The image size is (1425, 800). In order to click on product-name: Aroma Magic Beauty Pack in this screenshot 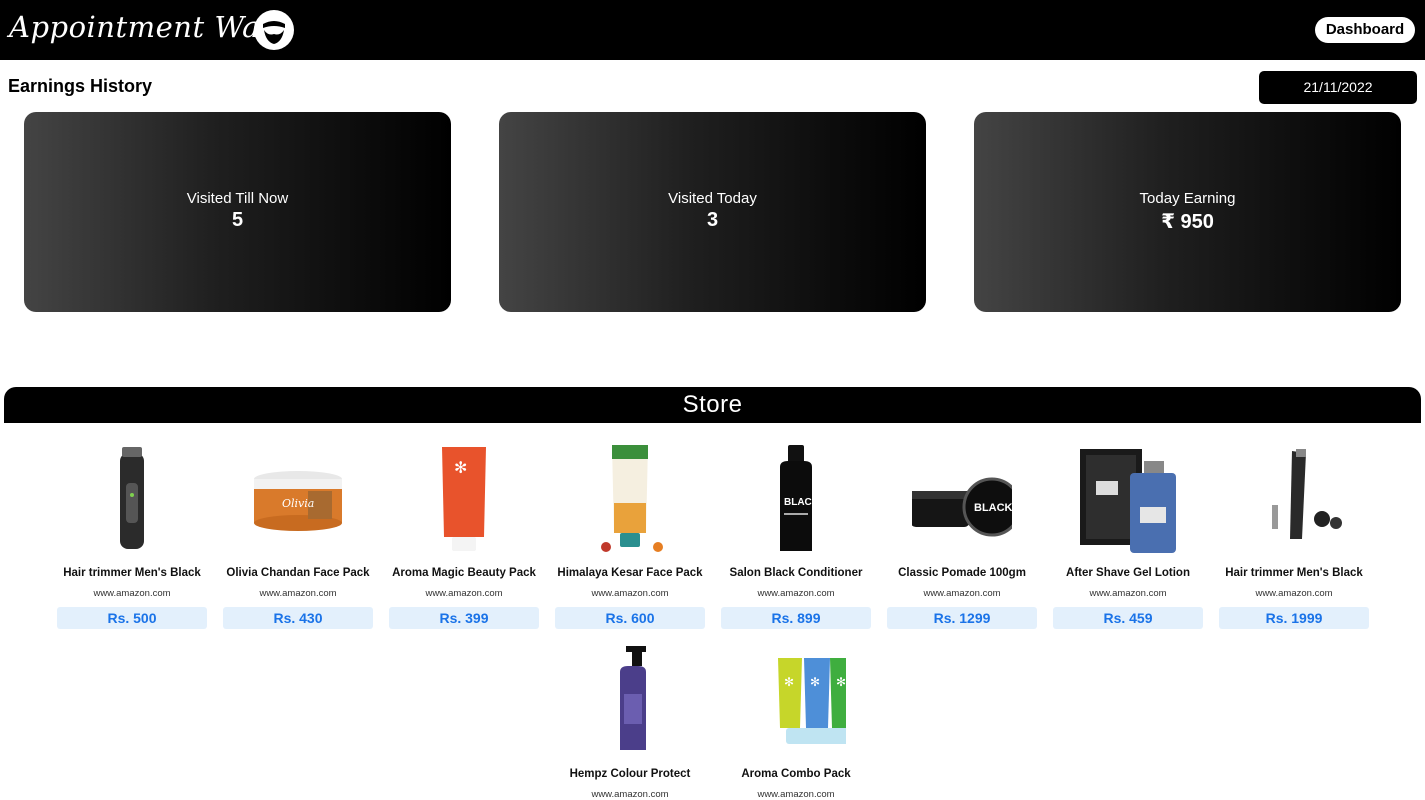, I will do `click(464, 573)`.